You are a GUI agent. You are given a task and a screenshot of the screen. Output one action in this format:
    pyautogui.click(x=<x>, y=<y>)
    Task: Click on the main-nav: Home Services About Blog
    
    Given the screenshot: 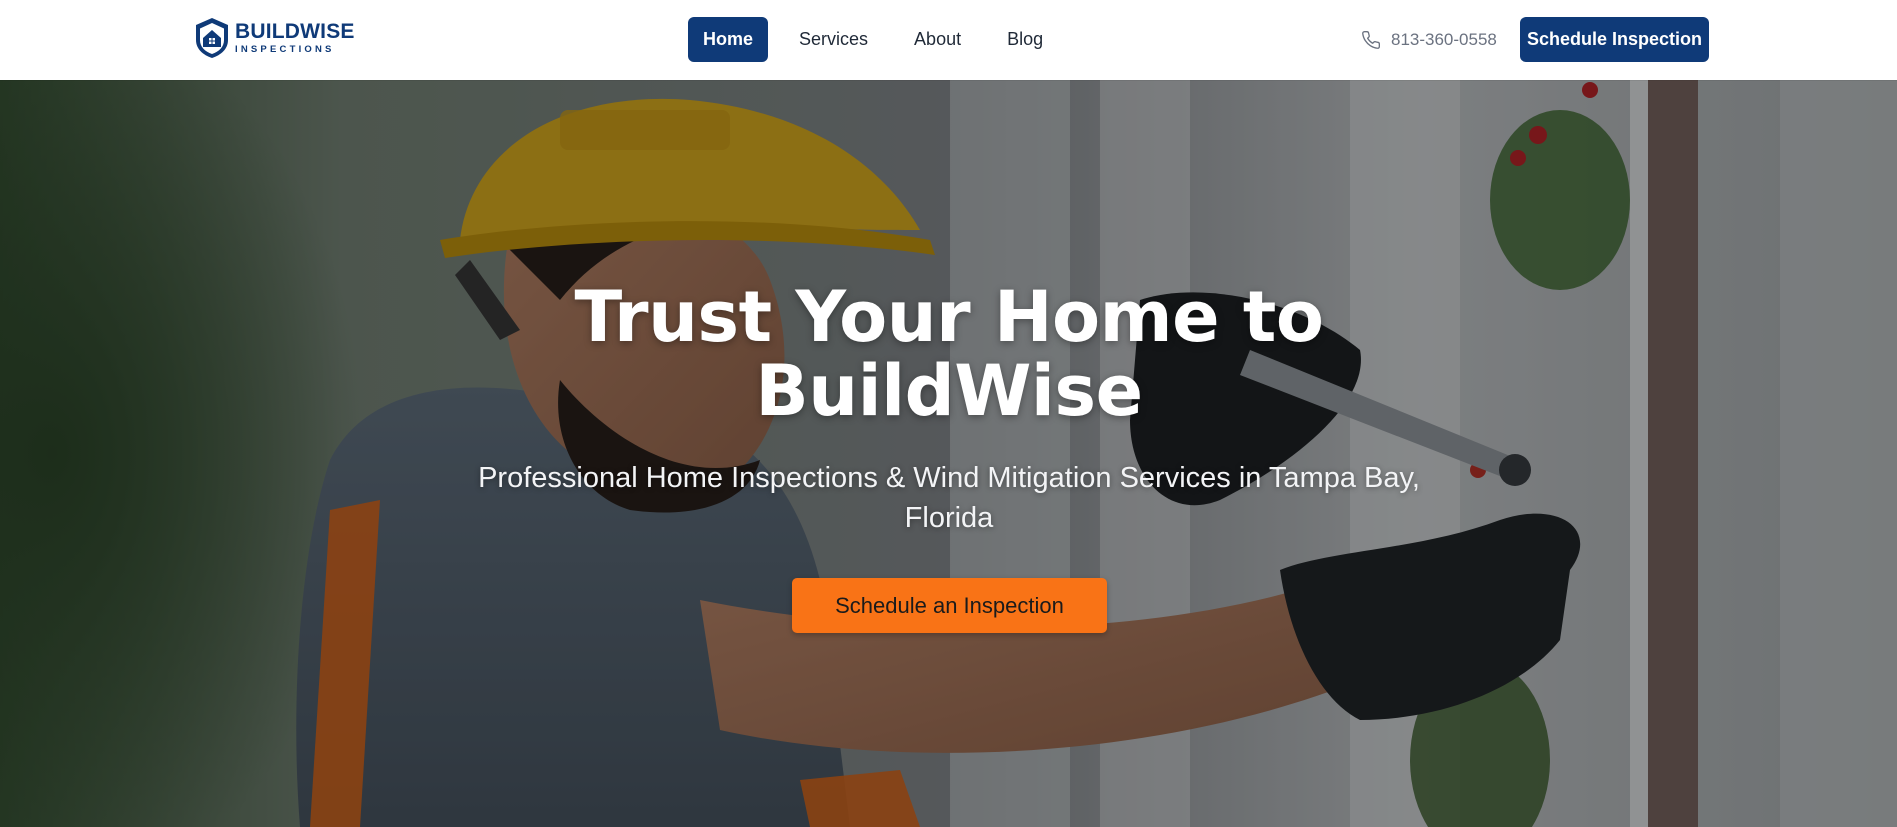 What is the action you would take?
    pyautogui.click(x=879, y=39)
    